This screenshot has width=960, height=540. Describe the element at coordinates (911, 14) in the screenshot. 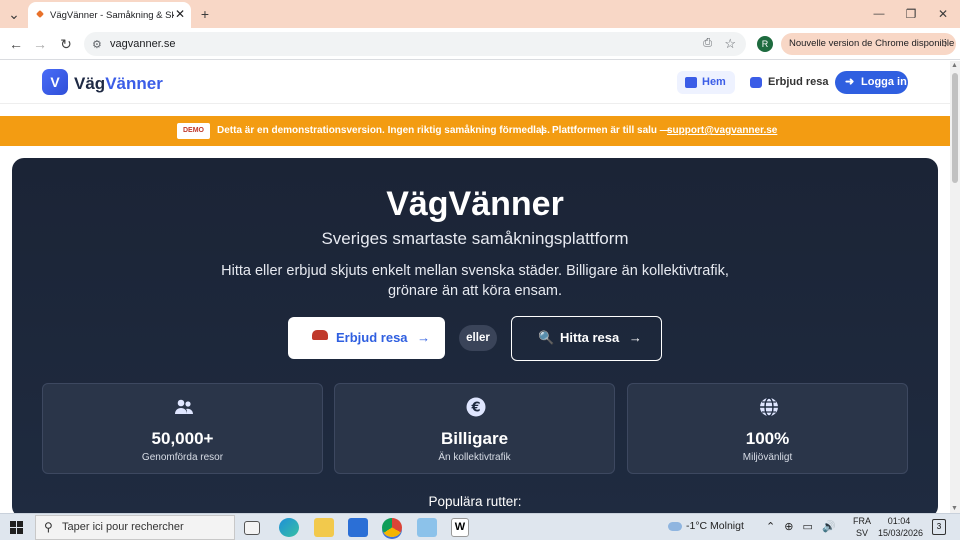

I see `window-maximize-button: ❐` at that location.